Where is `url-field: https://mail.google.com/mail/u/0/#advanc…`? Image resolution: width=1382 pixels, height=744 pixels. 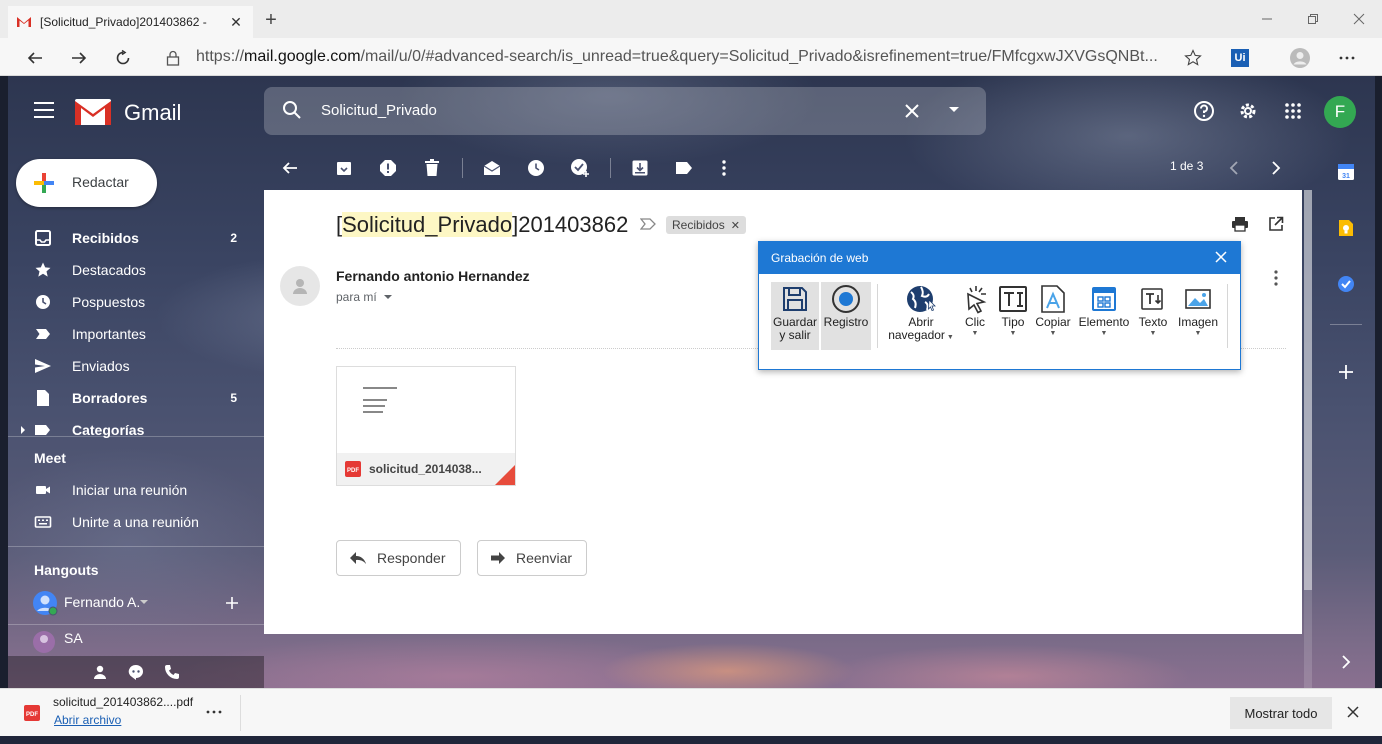 url-field: https://mail.google.com/mail/u/0/#advanc… is located at coordinates (677, 57).